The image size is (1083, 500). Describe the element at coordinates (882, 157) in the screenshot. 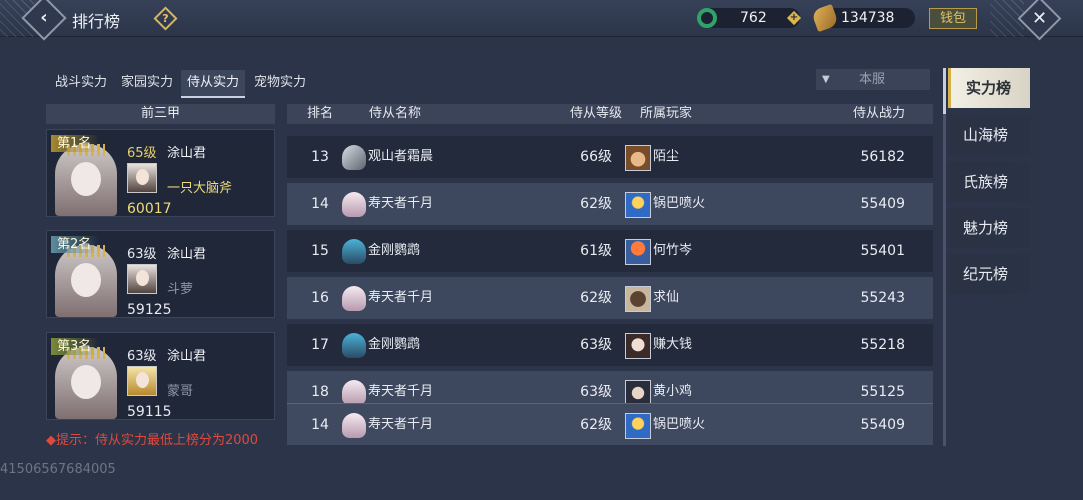

I see `servant-power: 56182` at that location.